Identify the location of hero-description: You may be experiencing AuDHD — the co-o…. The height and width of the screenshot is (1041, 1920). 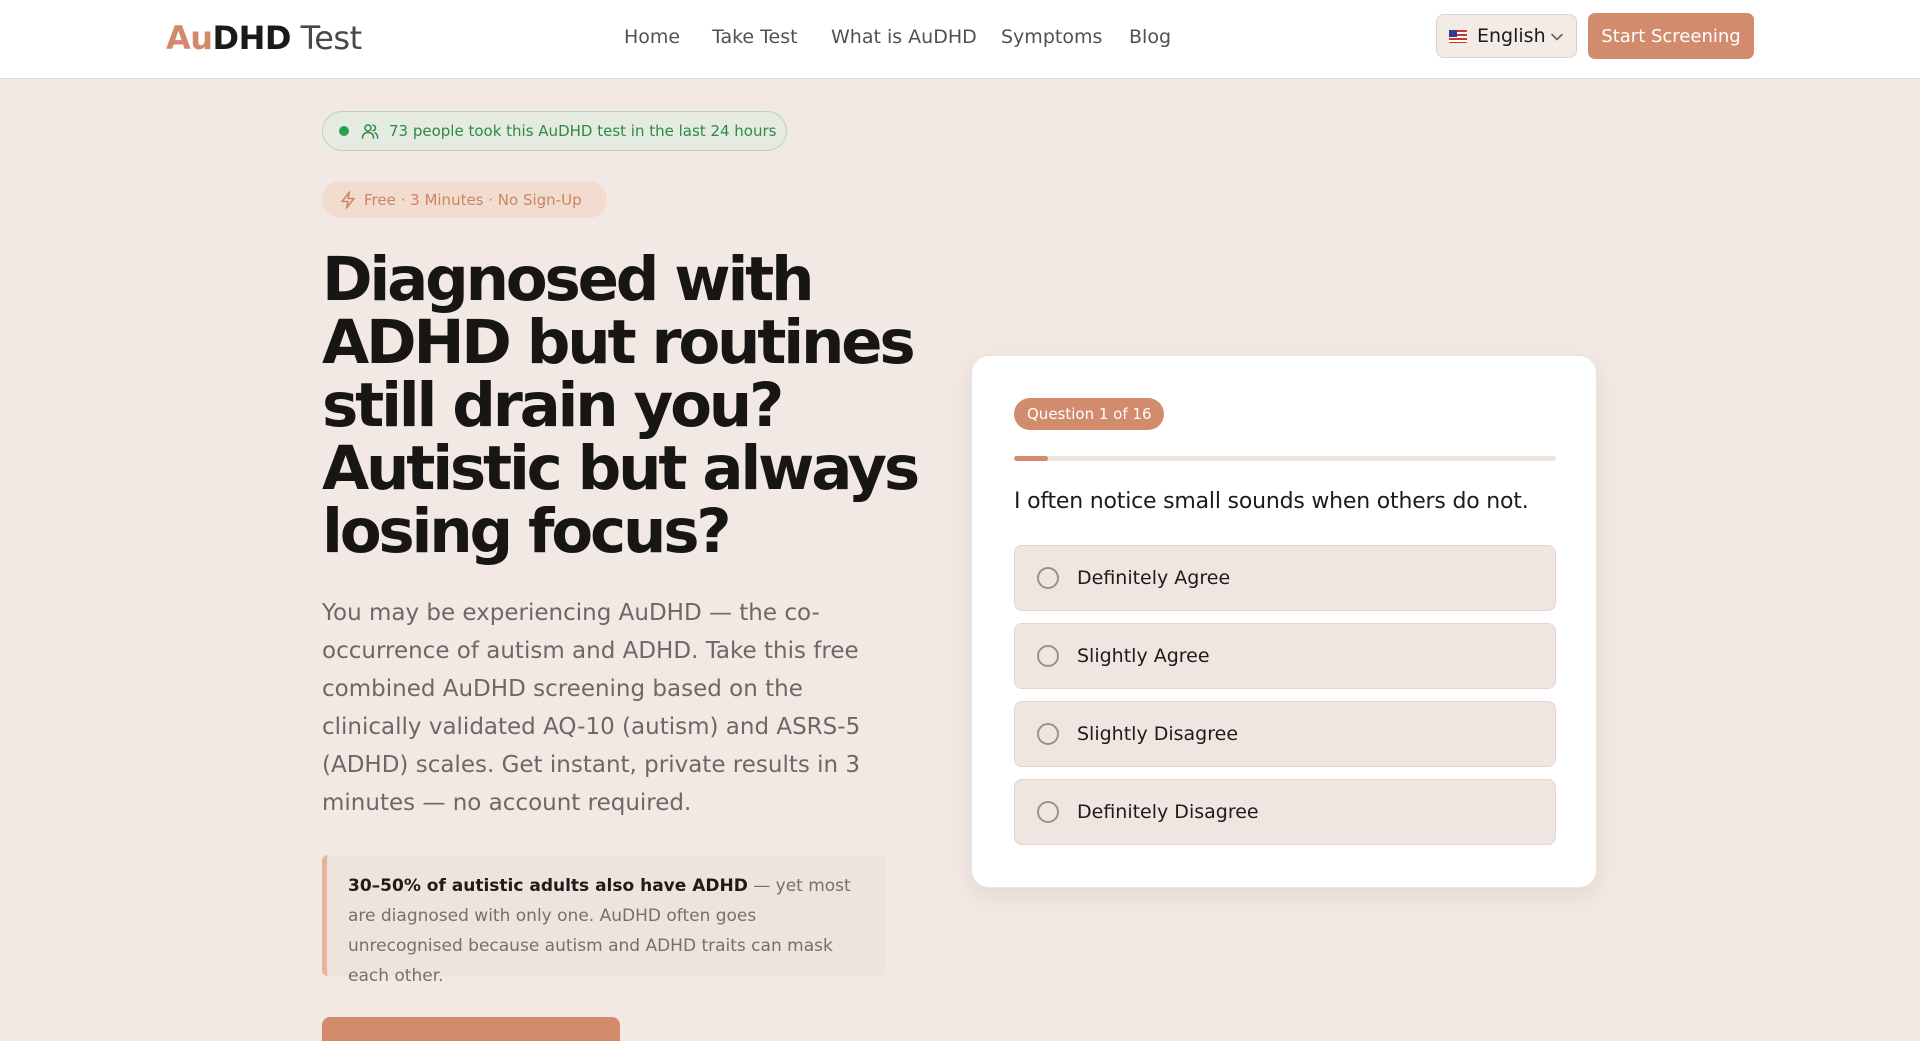
(591, 708).